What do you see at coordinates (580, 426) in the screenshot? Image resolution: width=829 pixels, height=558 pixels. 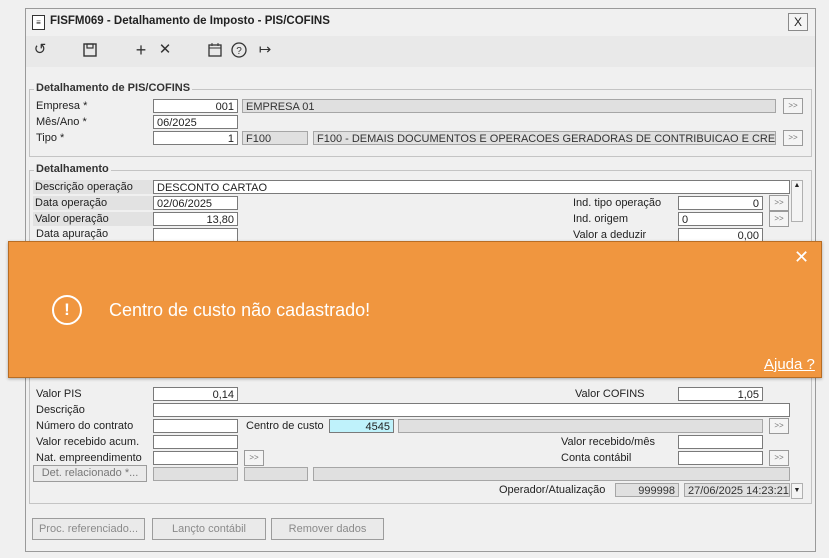 I see `centro-custo-desc-field` at bounding box center [580, 426].